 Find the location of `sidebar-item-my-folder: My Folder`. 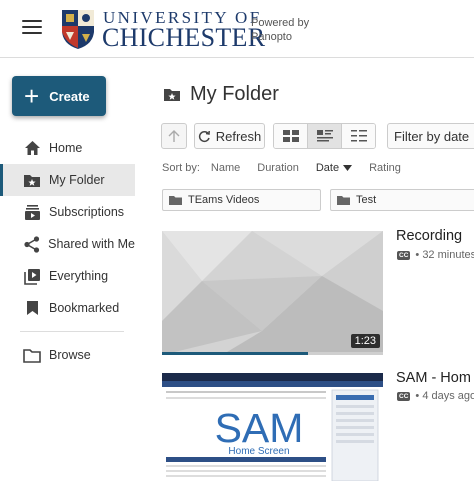

sidebar-item-my-folder: My Folder is located at coordinates (67, 180).